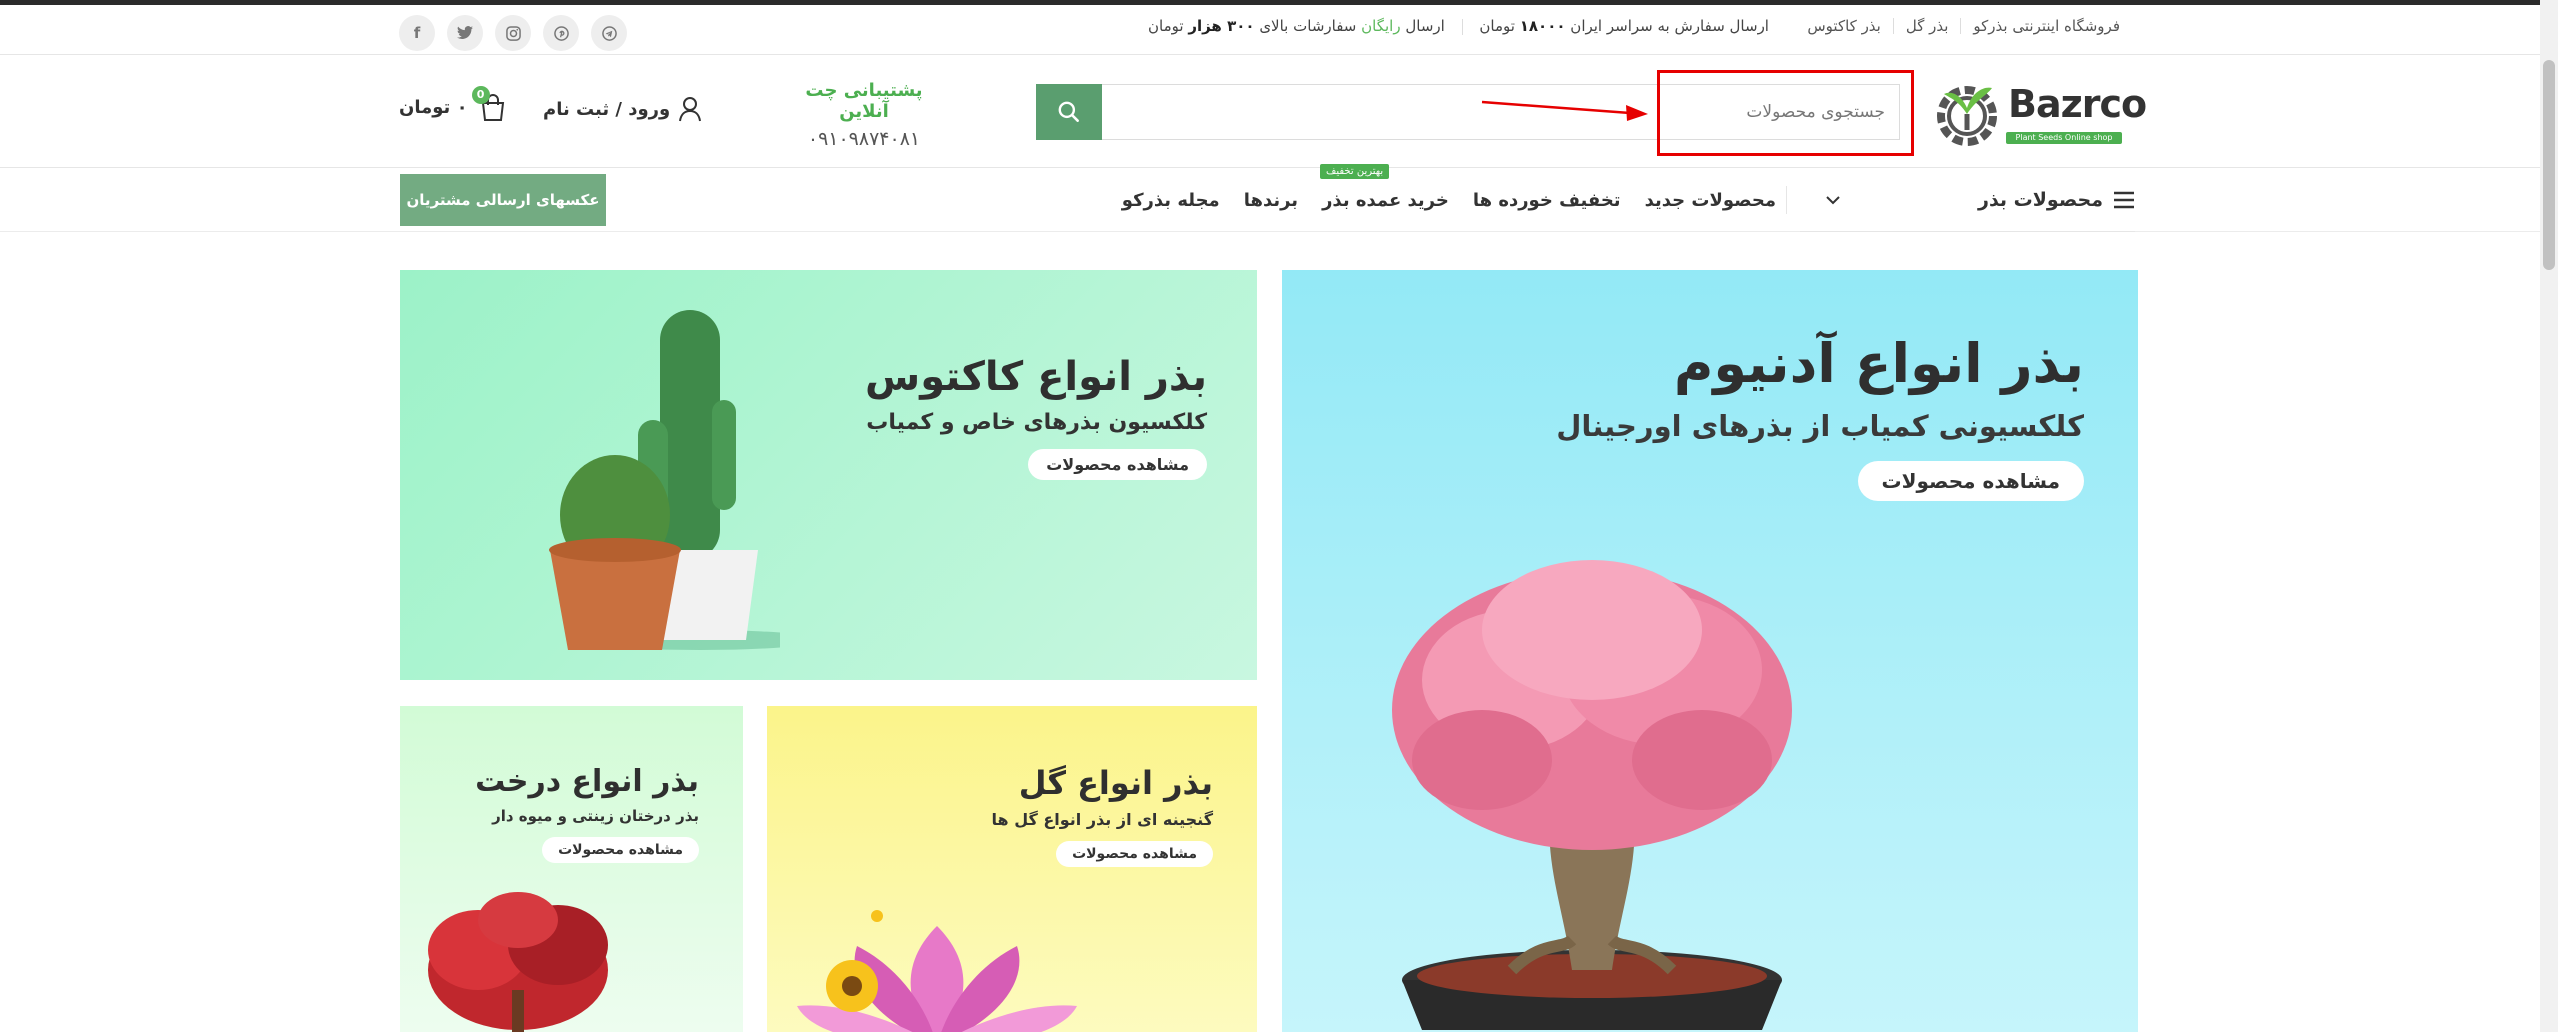 The image size is (2558, 1032). What do you see at coordinates (1833, 199) in the screenshot?
I see `chevron-down-icon` at bounding box center [1833, 199].